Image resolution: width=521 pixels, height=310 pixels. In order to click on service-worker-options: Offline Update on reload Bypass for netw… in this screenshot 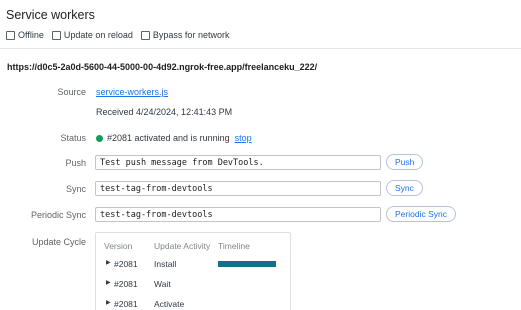, I will do `click(117, 35)`.